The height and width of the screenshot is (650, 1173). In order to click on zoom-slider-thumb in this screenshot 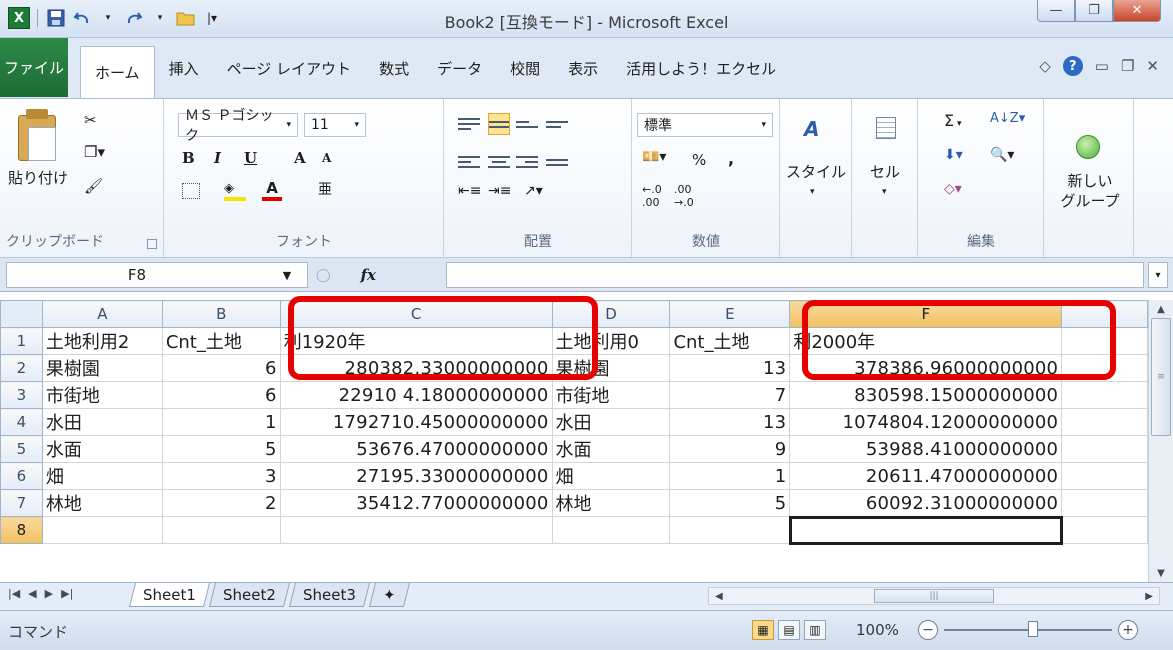, I will do `click(1033, 629)`.